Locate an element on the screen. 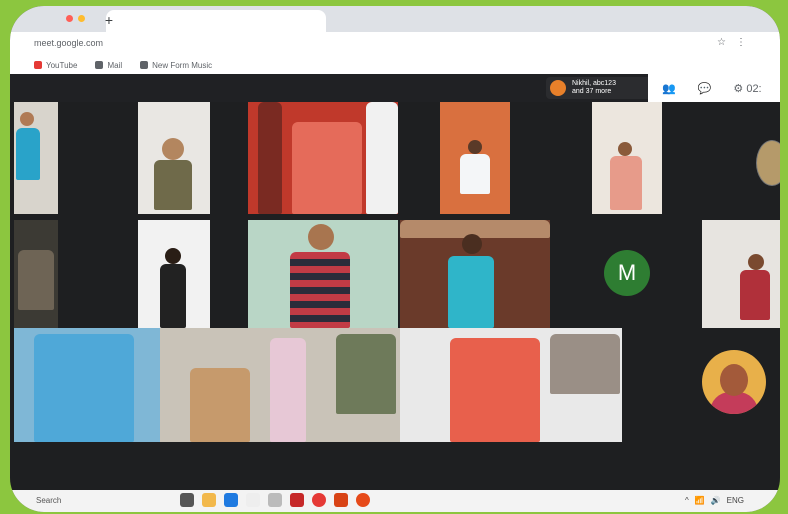 This screenshot has width=788, height=514. presenter-avatar is located at coordinates (558, 88).